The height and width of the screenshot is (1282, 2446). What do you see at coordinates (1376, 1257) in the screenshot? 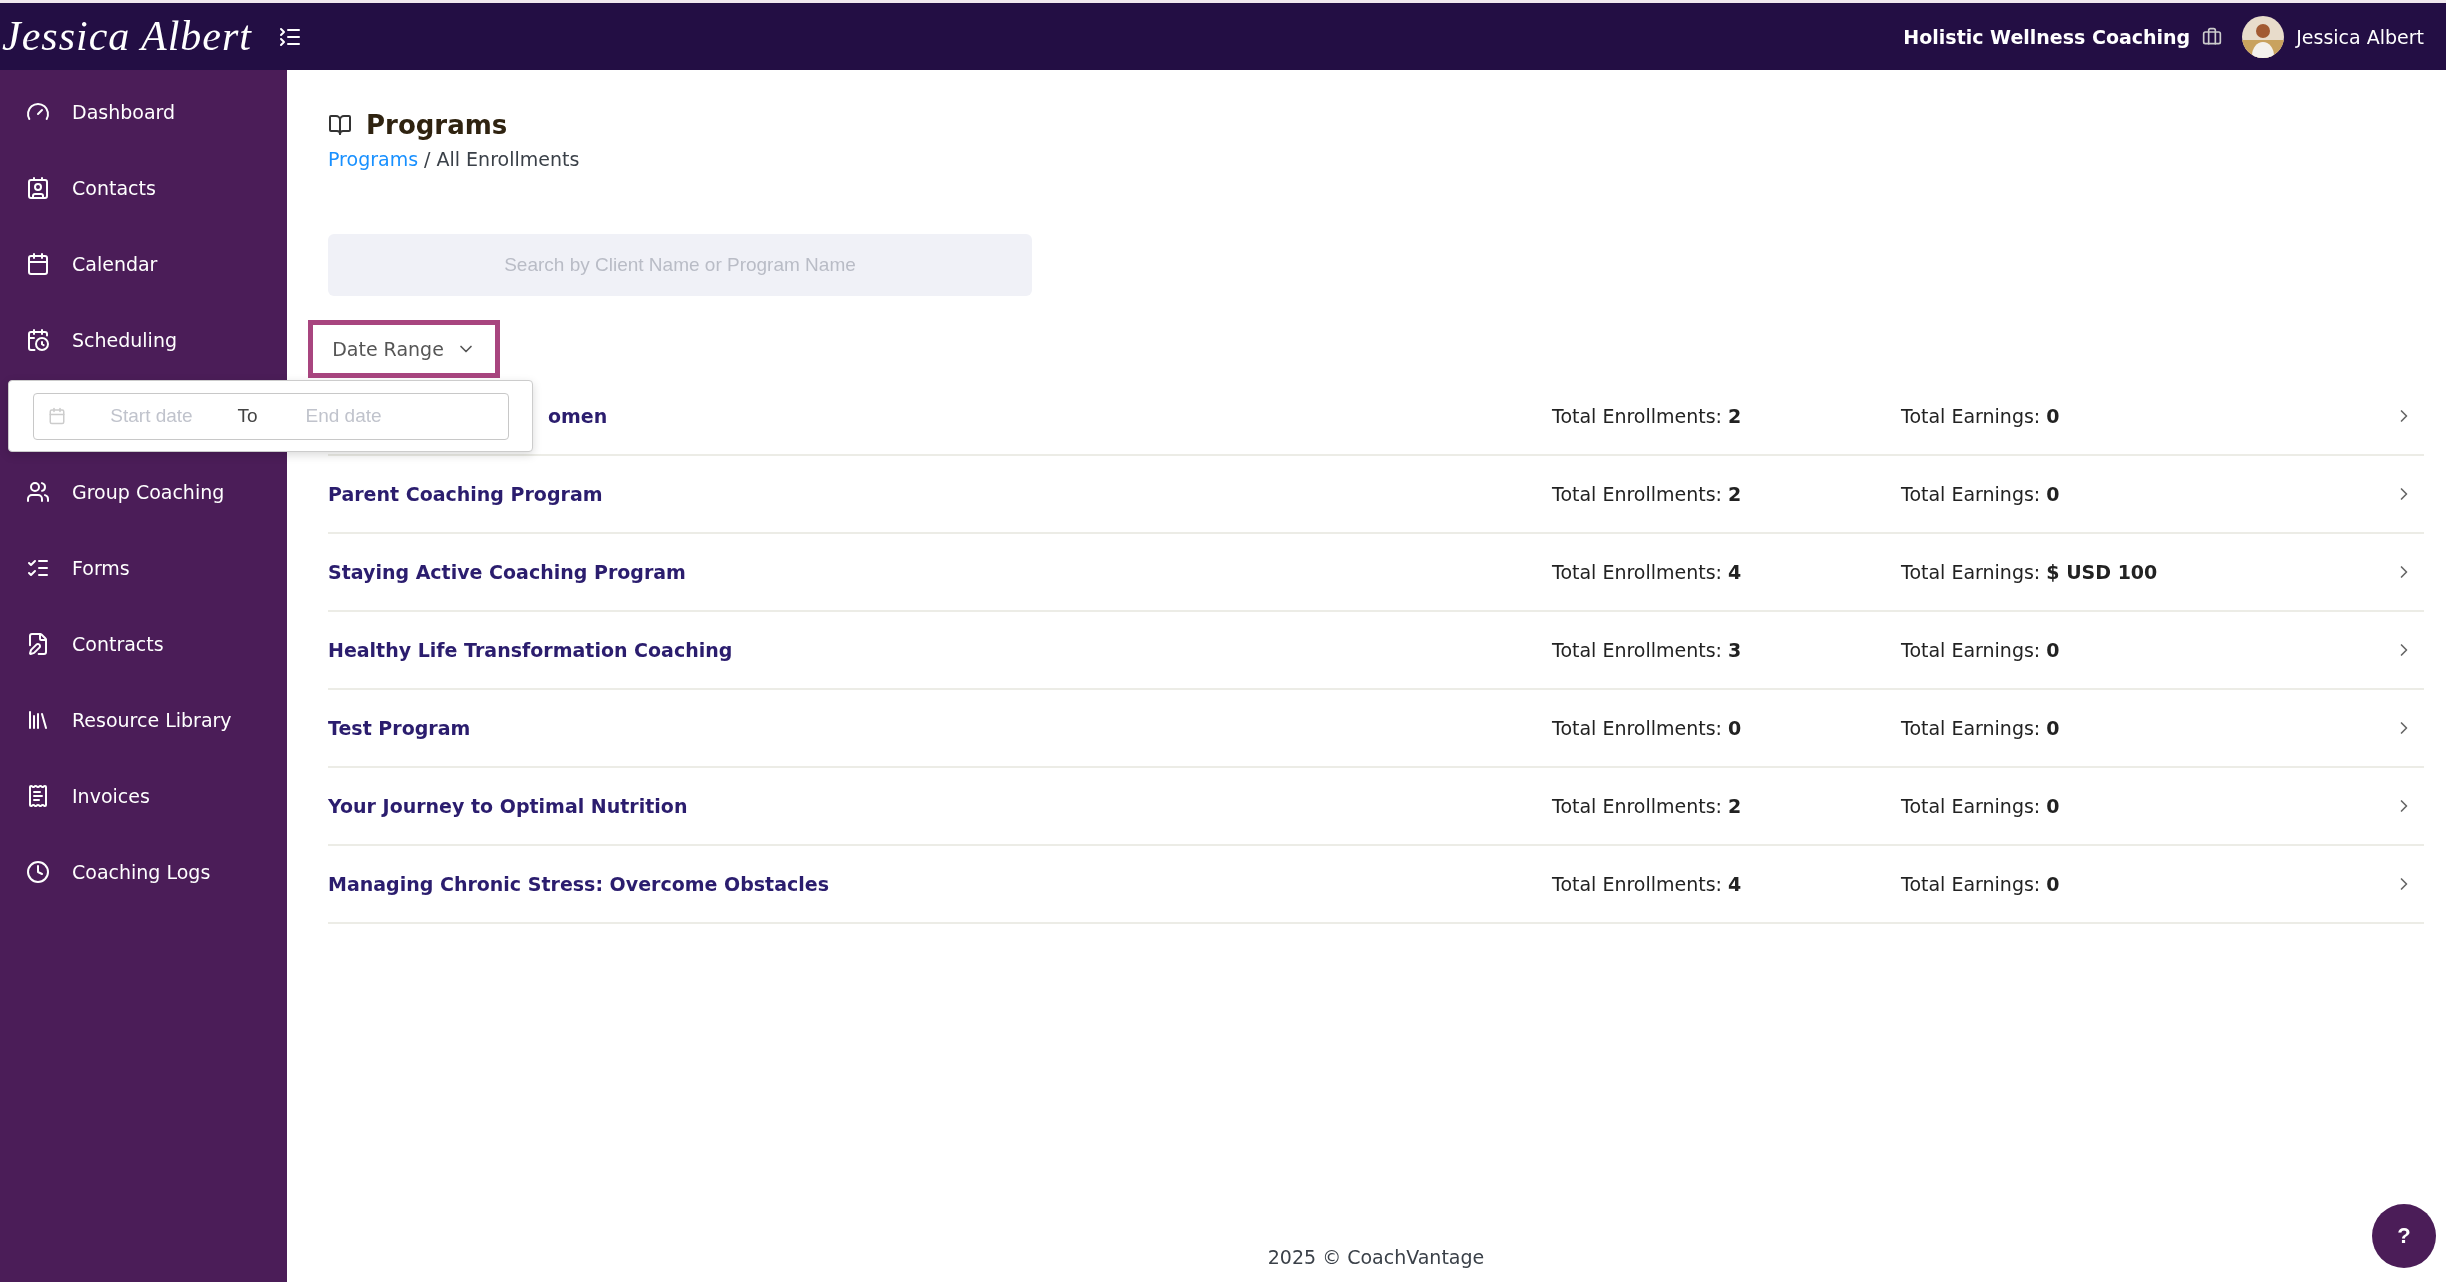
I see `footer-copyright: 2025 © CoachVantage` at bounding box center [1376, 1257].